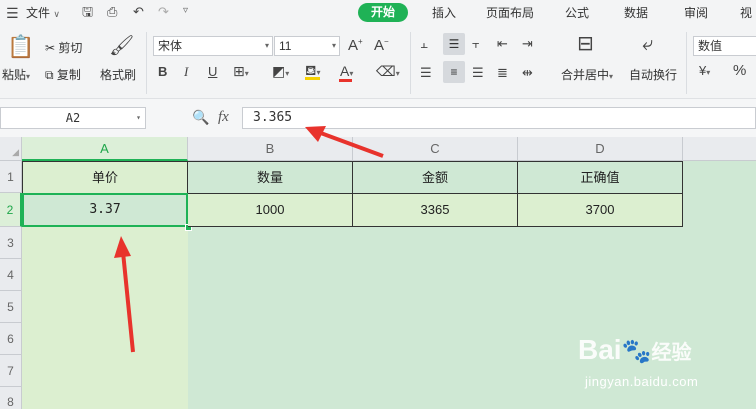 This screenshot has width=756, height=417. Describe the element at coordinates (671, 353) in the screenshot. I see `watermark-suffix: 经验` at that location.